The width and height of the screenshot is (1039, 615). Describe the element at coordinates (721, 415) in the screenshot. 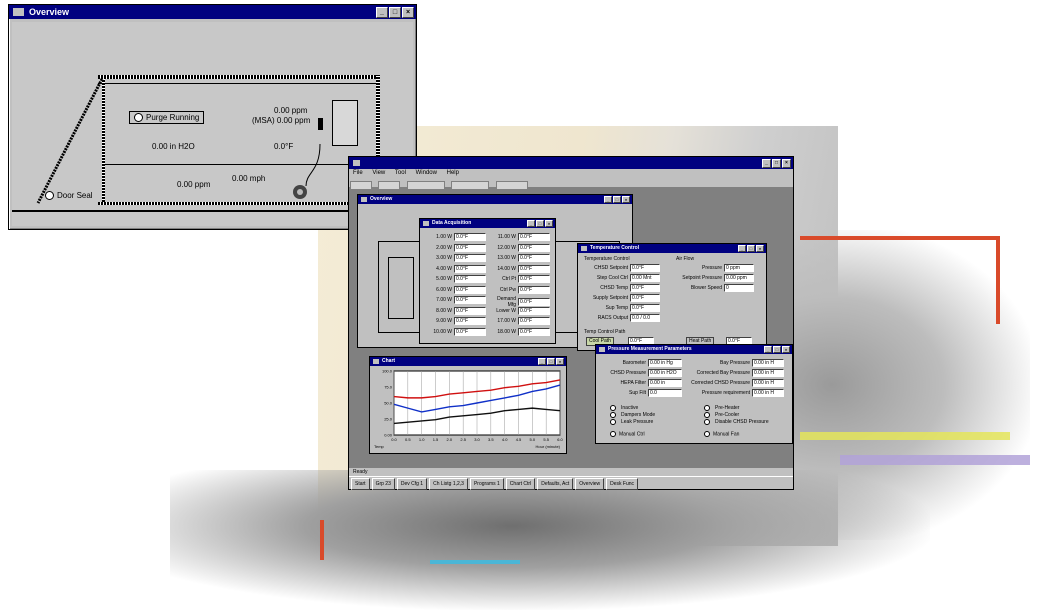

I see `pressure-option: Pre-Cooler` at that location.